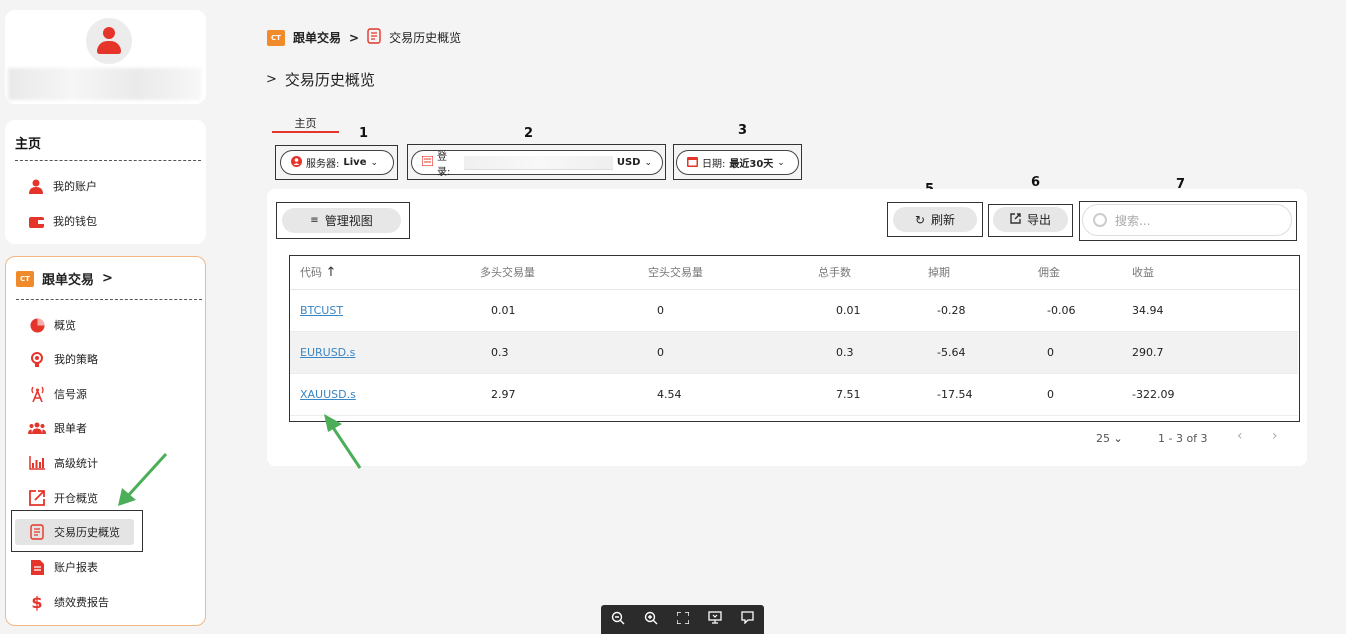 The image size is (1346, 634). I want to click on table-row: XAUUSD.s 2.97 4.54 7.51 -17.54 0 -322.09, so click(794, 394).